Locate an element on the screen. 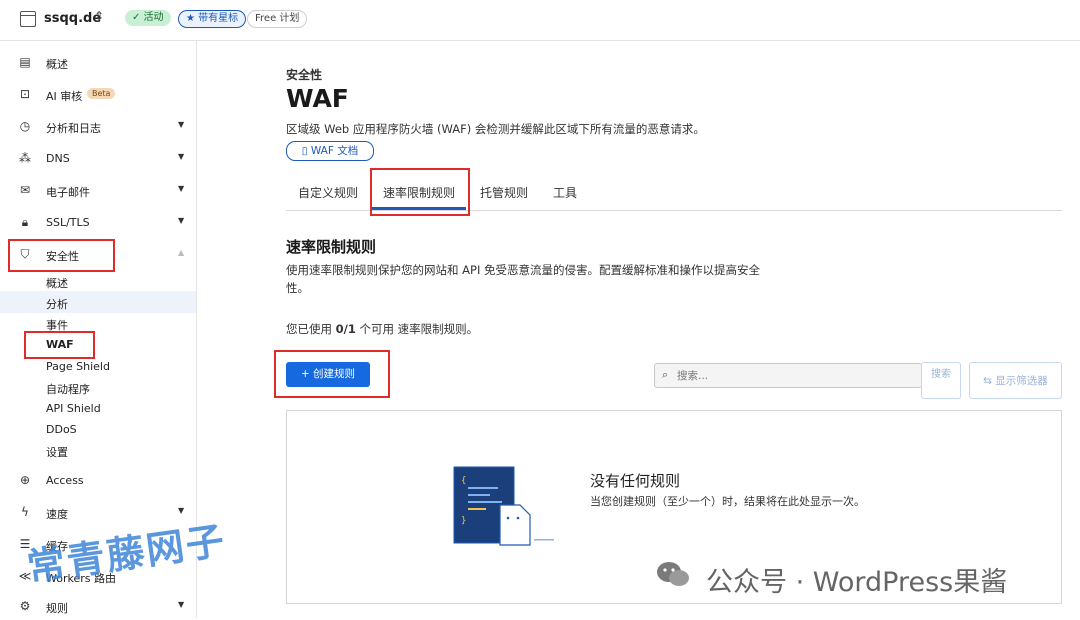  book-icon: ▯ is located at coordinates (304, 151).